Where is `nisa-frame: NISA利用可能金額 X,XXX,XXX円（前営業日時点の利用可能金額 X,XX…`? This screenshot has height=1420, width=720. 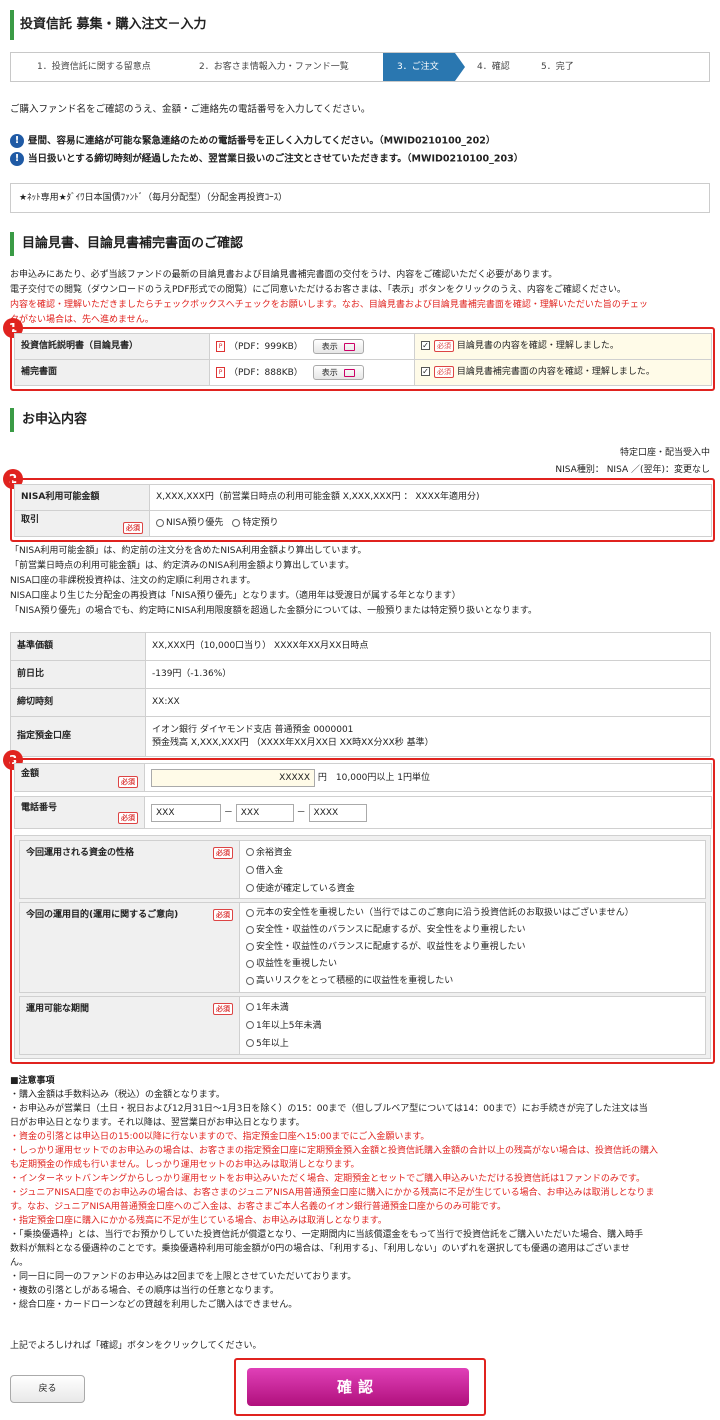 nisa-frame: NISA利用可能金額 X,XXX,XXX円（前営業日時点の利用可能金額 X,XX… is located at coordinates (362, 510).